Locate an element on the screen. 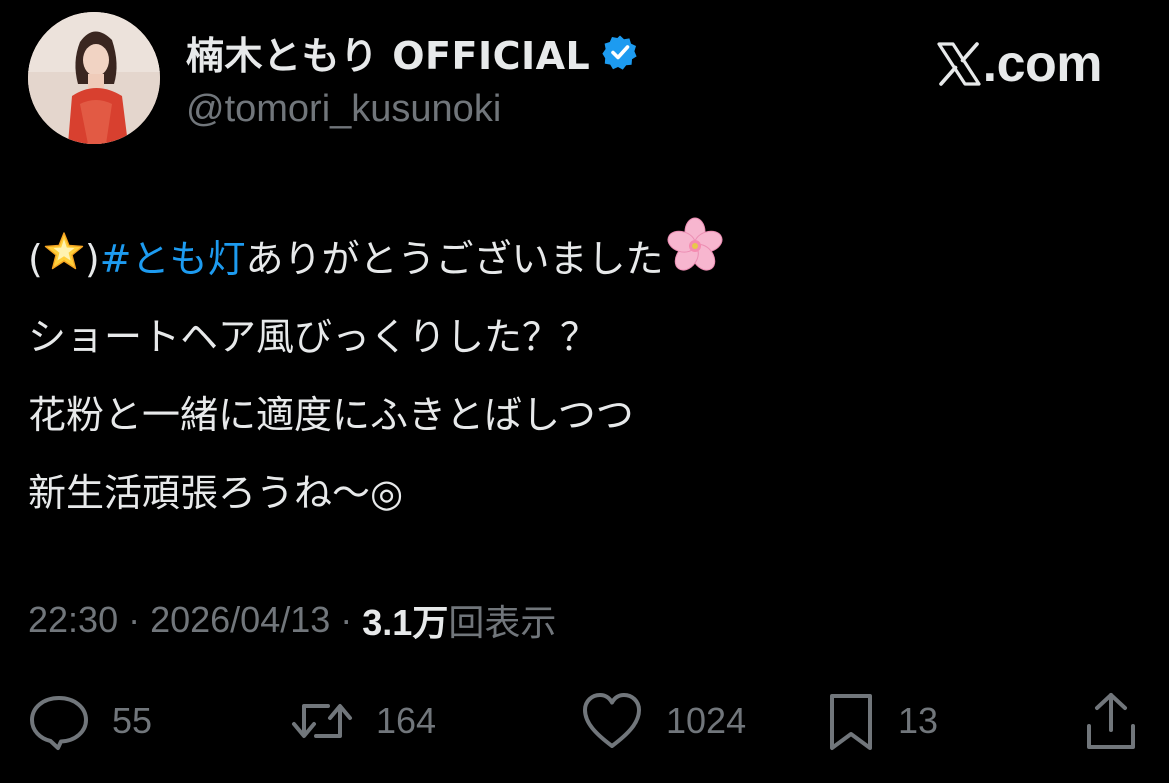  user-handle: @tomori_kusunoki is located at coordinates (412, 109).